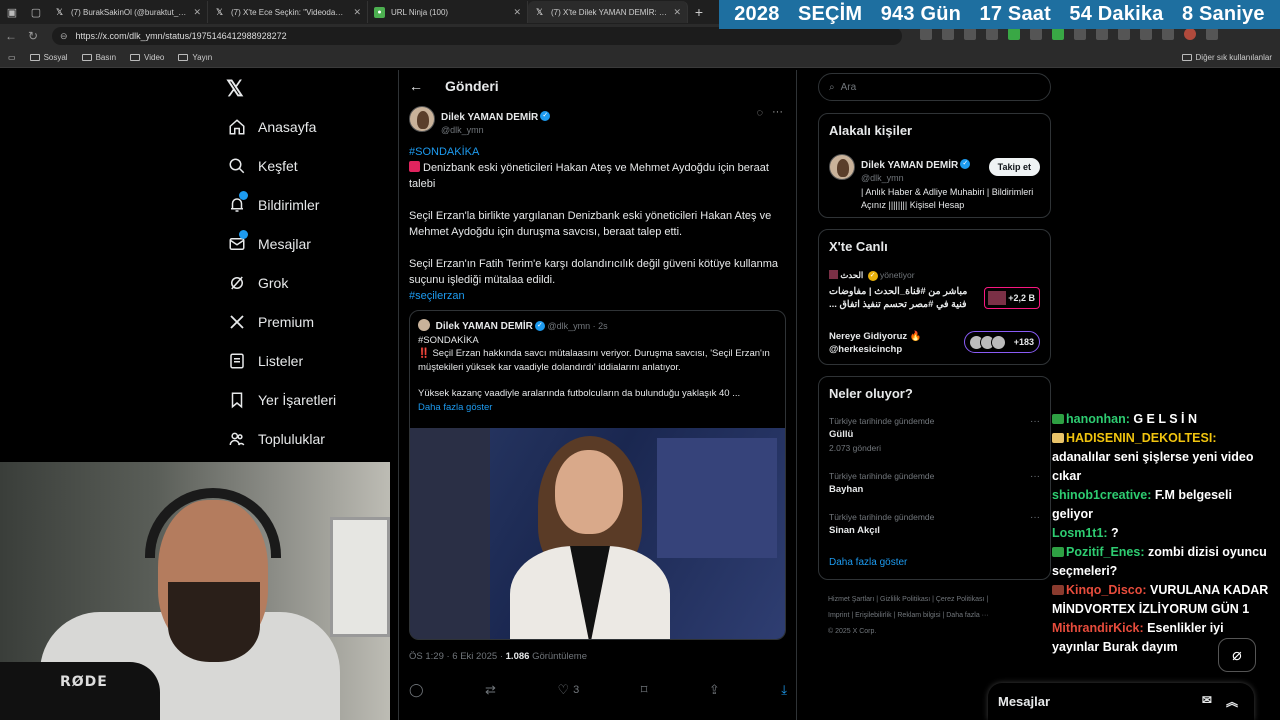 The image size is (1280, 720). What do you see at coordinates (852, 275) in the screenshot?
I see `live-host: الحدث` at bounding box center [852, 275].